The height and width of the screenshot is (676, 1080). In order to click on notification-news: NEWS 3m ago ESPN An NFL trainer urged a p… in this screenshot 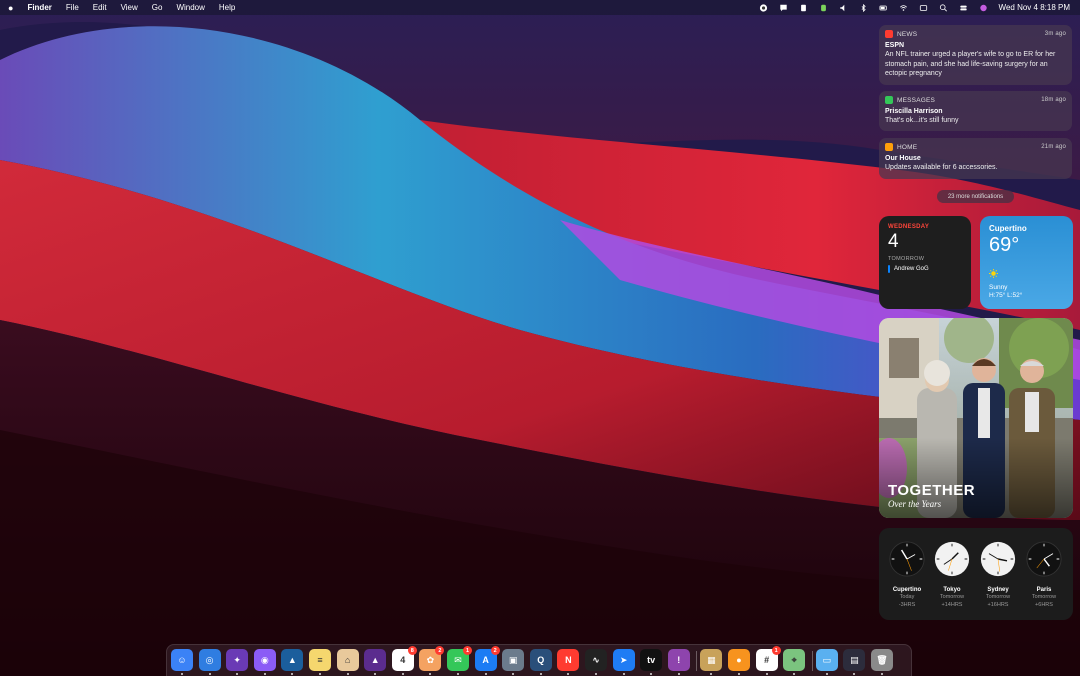, I will do `click(975, 55)`.